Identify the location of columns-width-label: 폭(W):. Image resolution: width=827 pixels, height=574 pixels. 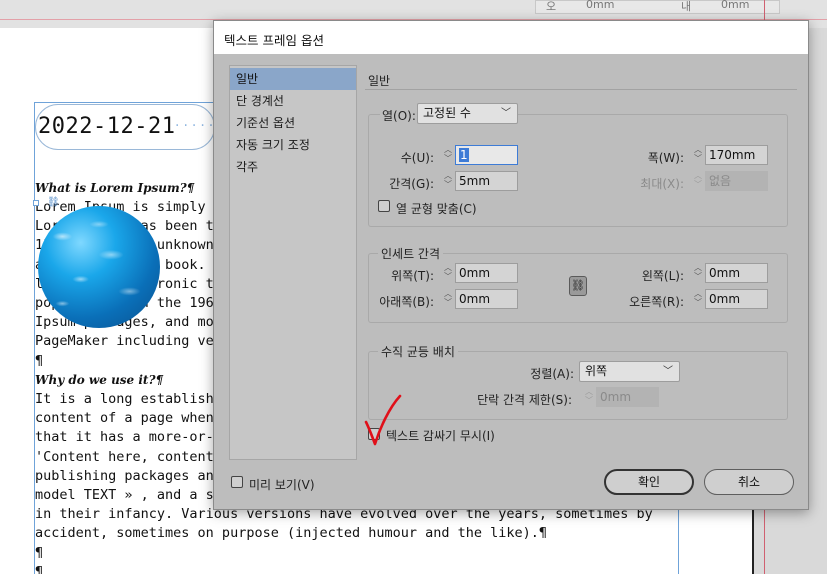
(665, 158).